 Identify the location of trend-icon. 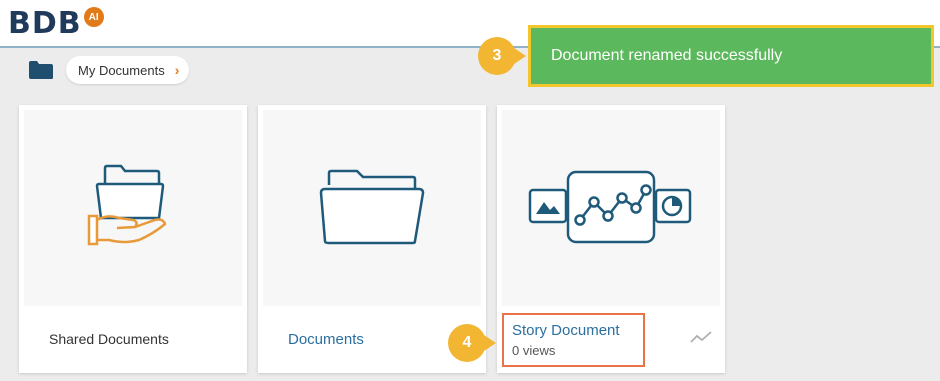
(701, 337).